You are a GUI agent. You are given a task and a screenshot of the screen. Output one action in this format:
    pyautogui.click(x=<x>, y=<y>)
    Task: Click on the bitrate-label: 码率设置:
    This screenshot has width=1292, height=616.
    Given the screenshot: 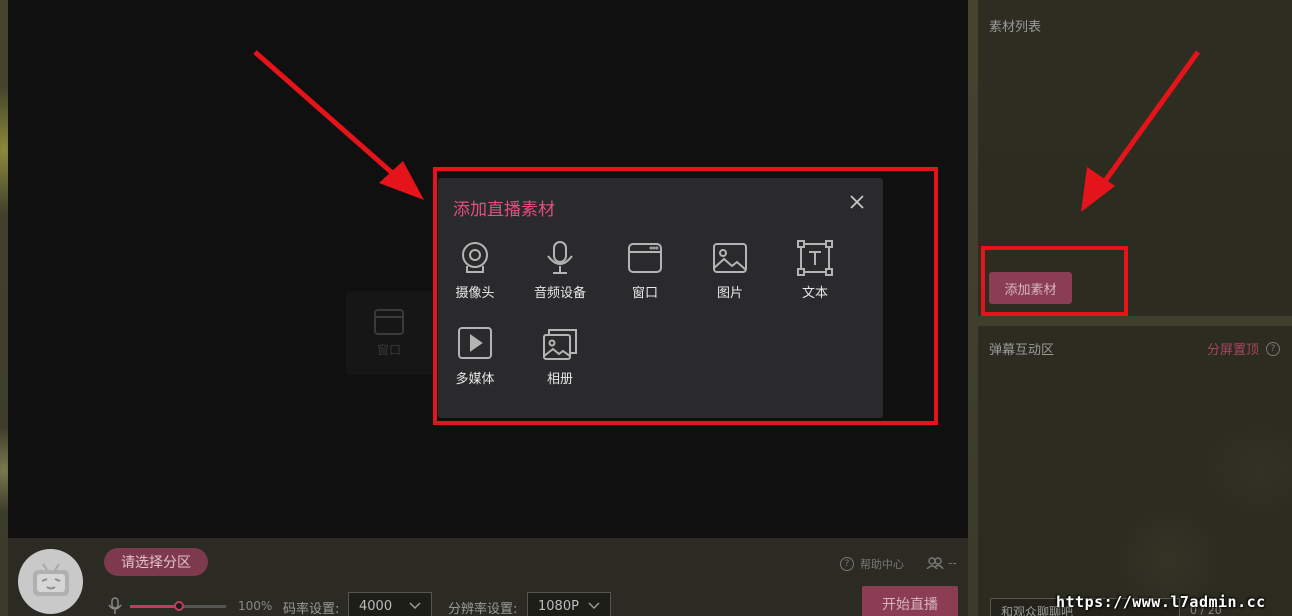 What is the action you would take?
    pyautogui.click(x=311, y=609)
    